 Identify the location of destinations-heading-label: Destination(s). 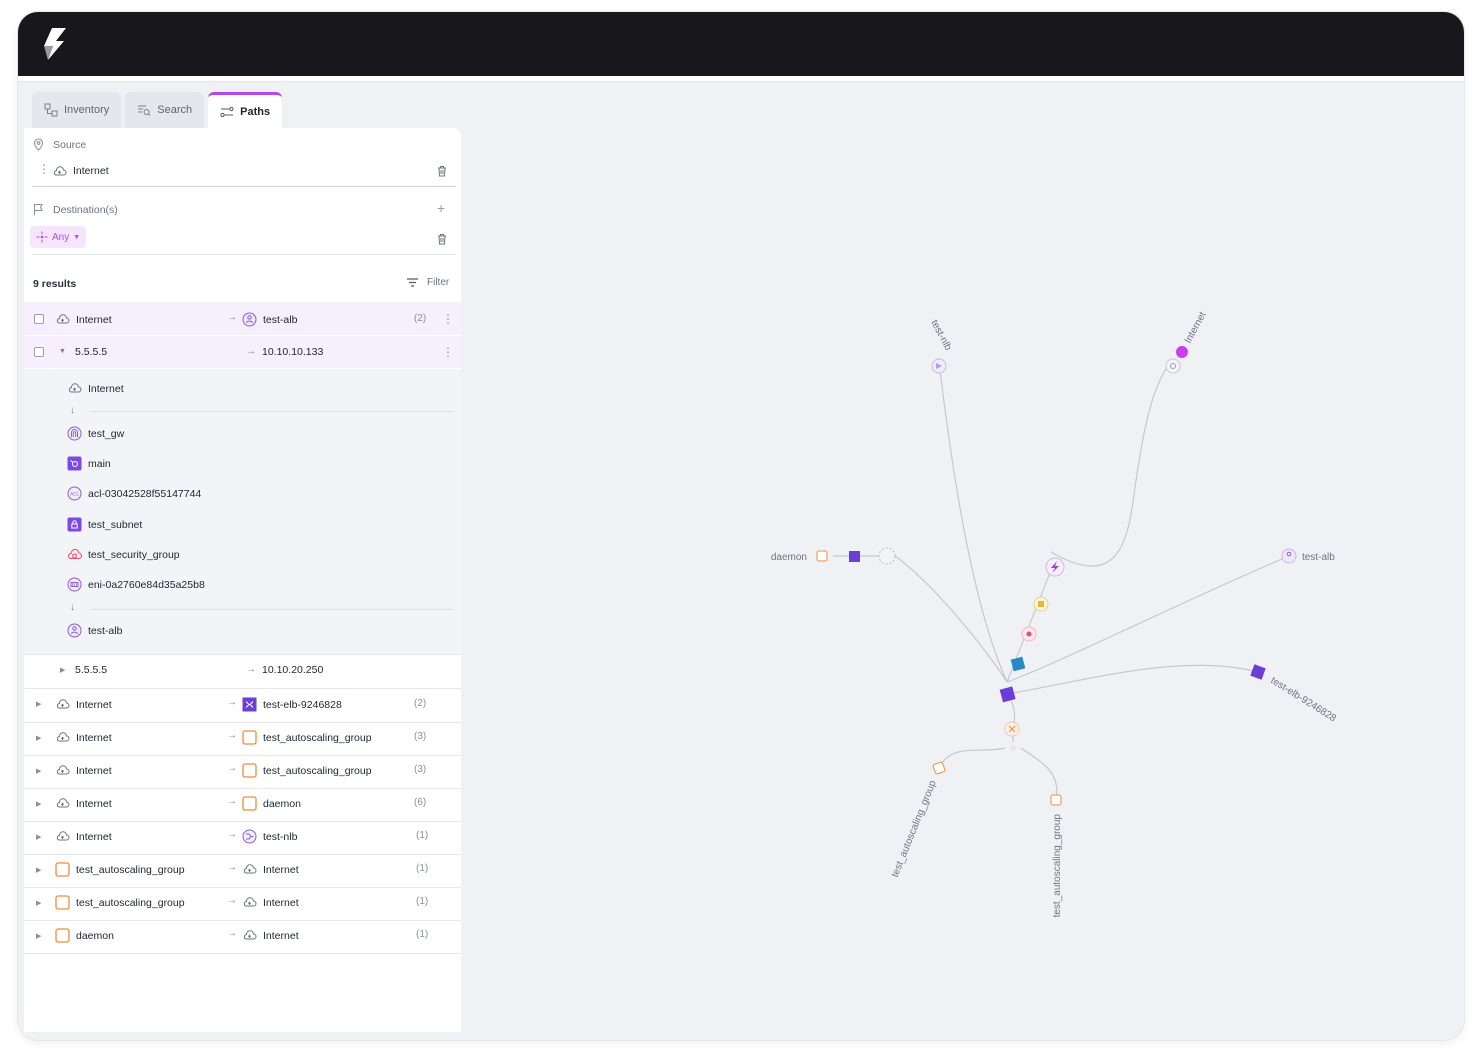
(85, 209).